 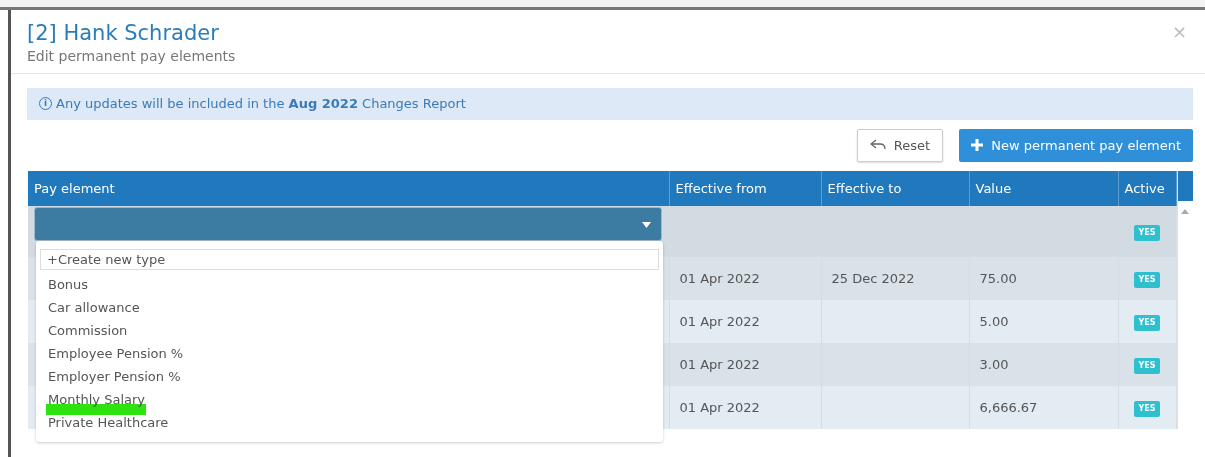 What do you see at coordinates (349, 376) in the screenshot?
I see `dropdown-option: Employer Pension %` at bounding box center [349, 376].